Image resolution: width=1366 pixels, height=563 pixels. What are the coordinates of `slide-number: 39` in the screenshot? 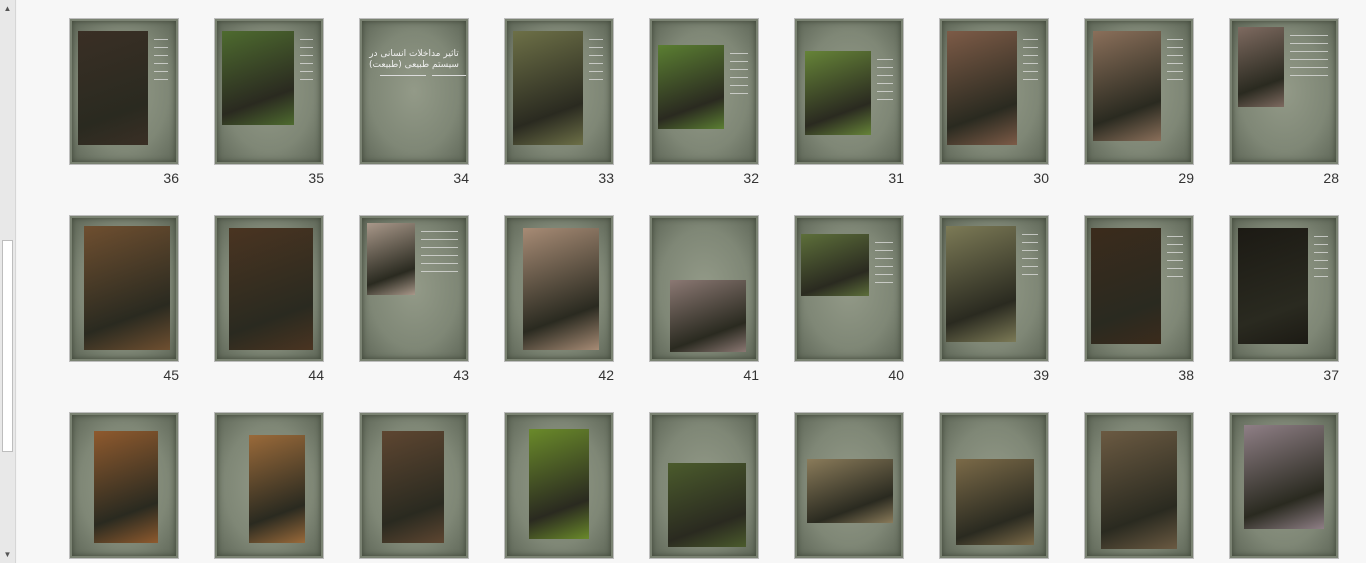 It's located at (1041, 375).